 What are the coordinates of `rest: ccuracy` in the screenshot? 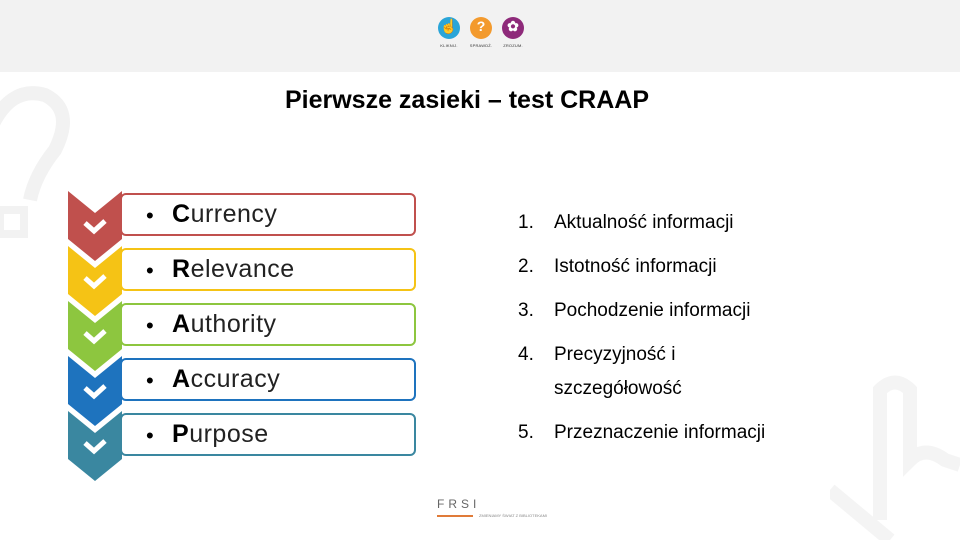 It's located at (235, 379).